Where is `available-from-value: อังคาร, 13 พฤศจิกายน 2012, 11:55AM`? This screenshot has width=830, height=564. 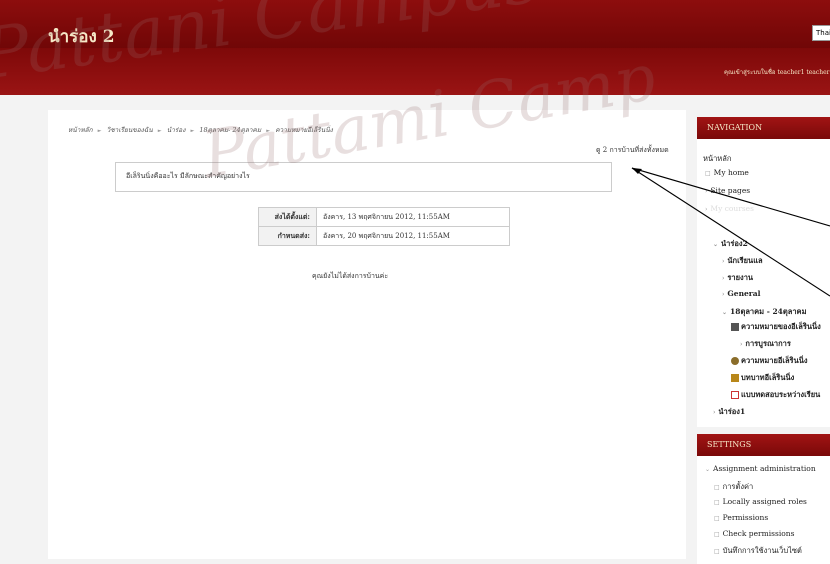 available-from-value: อังคาร, 13 พฤศจิกายน 2012, 11:55AM is located at coordinates (413, 217).